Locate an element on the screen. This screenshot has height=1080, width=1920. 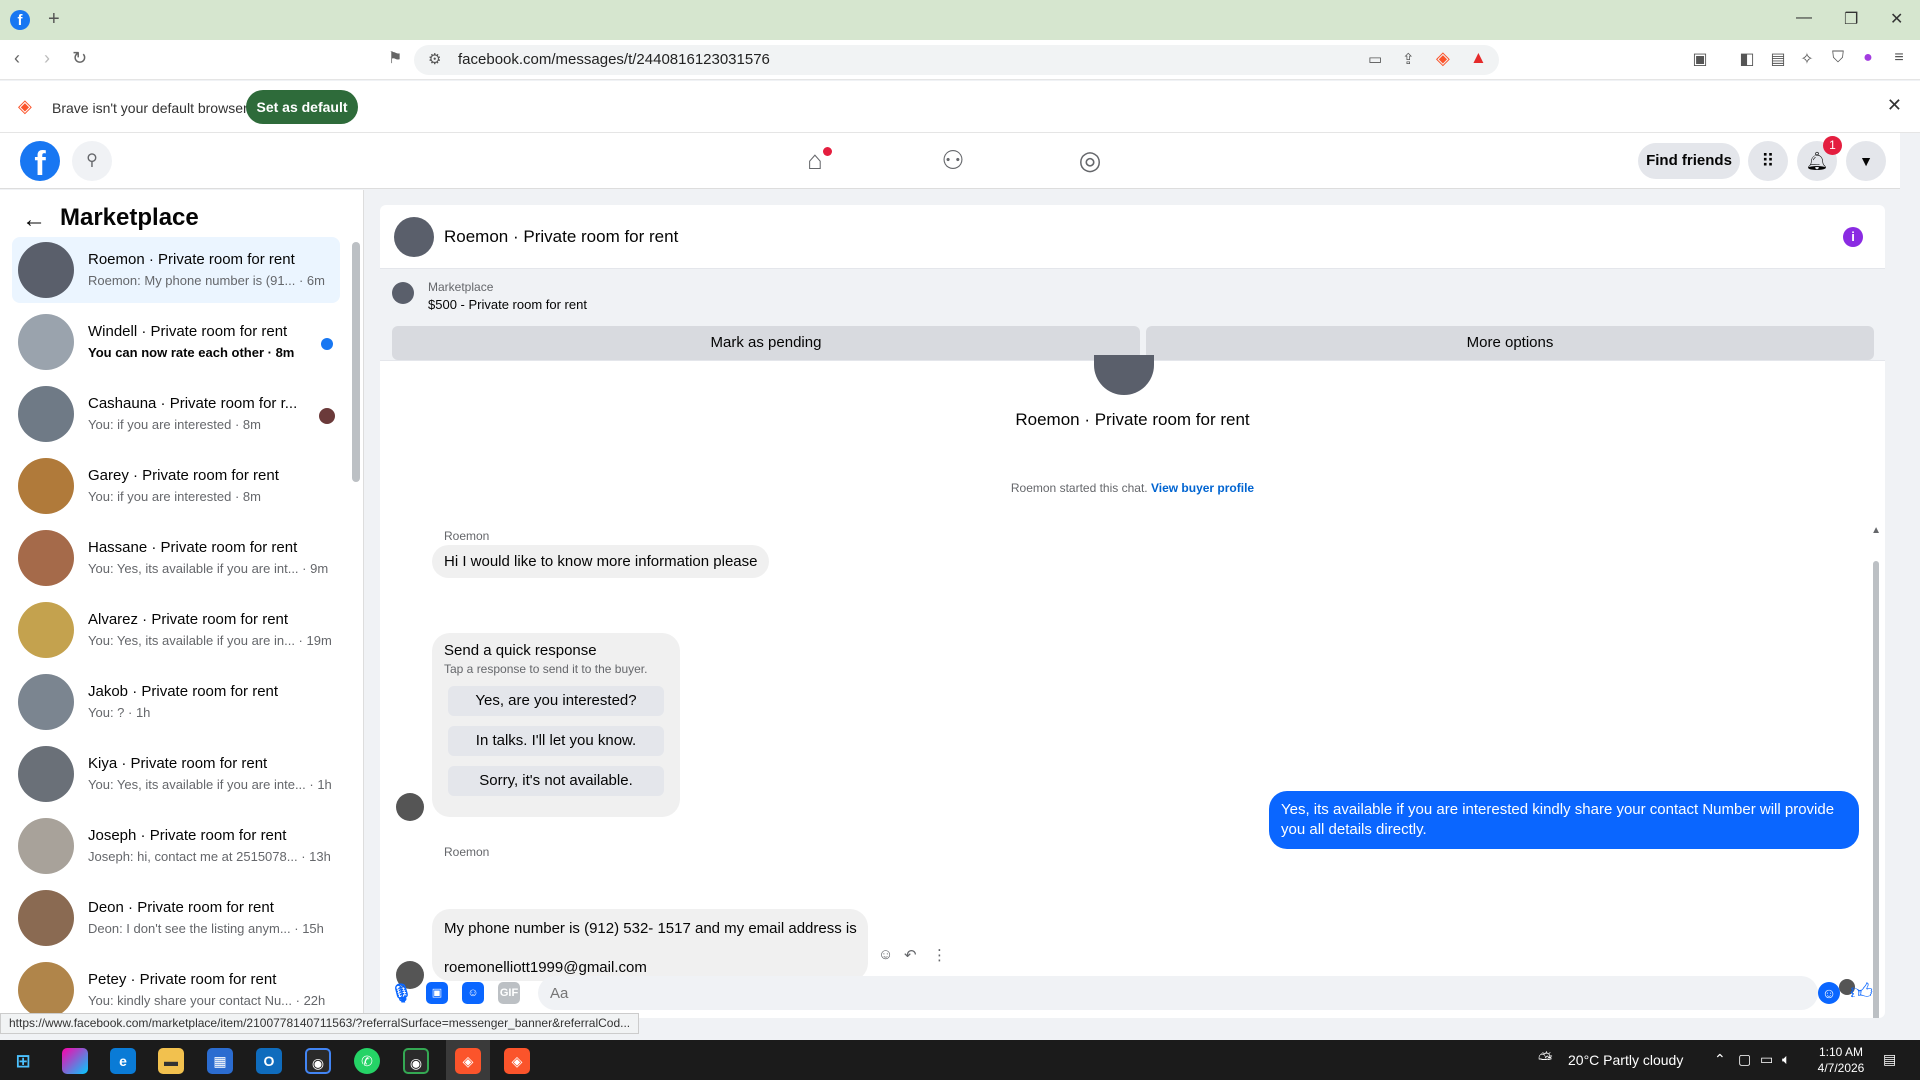
facebook-tab-icon: f is located at coordinates (20, 20).